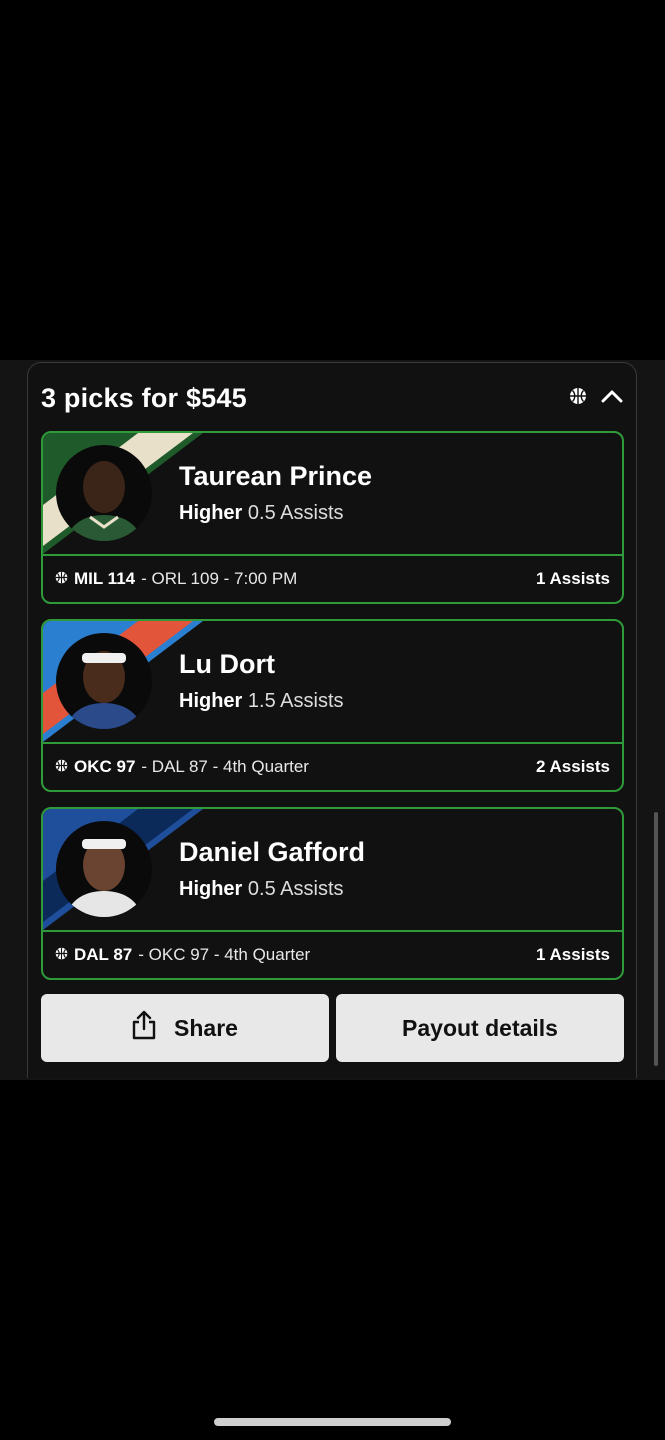 The width and height of the screenshot is (665, 1440). I want to click on pick-game-row: OKC 97 - DAL 87 - 4th Quarter 2 Assists, so click(332, 767).